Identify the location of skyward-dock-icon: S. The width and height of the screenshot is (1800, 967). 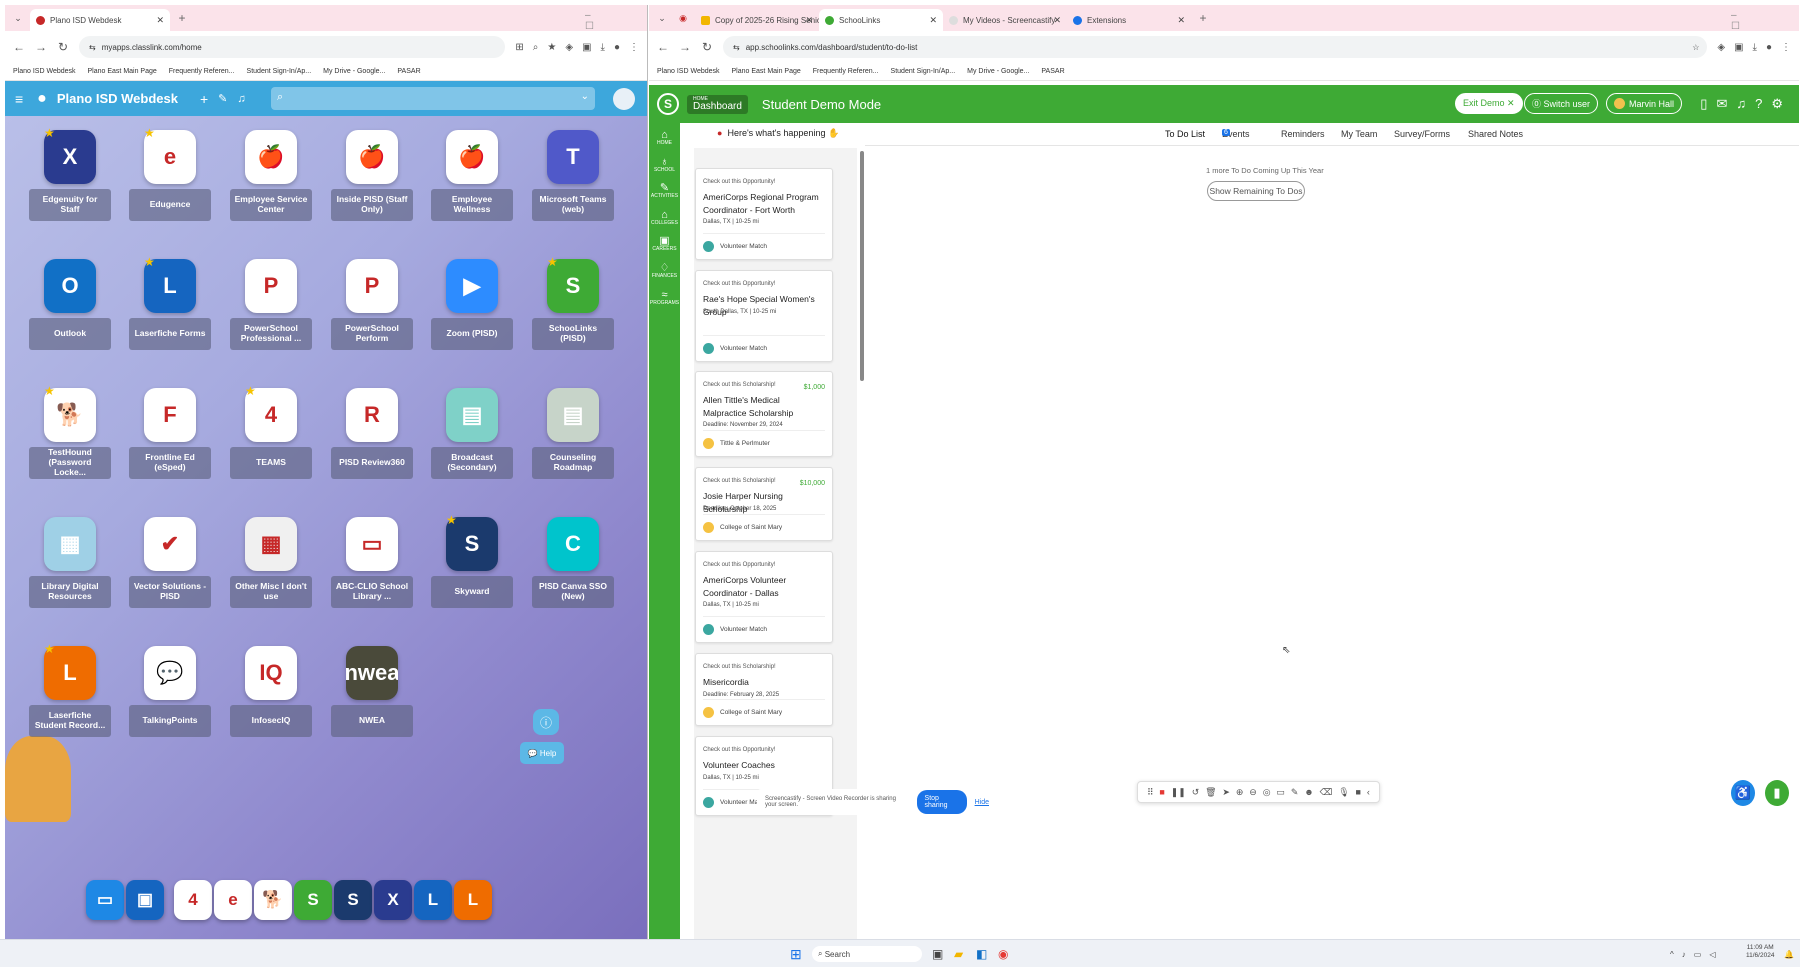
(353, 900).